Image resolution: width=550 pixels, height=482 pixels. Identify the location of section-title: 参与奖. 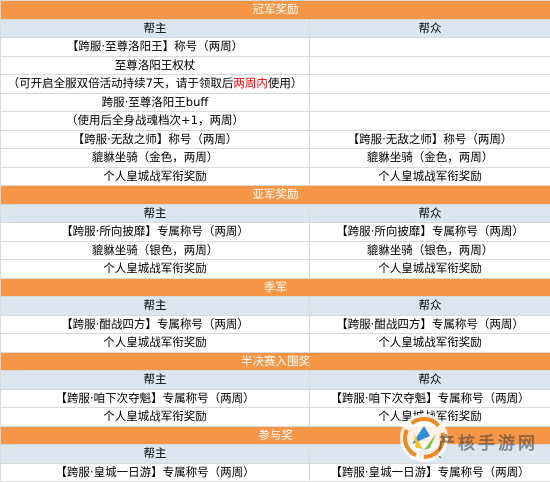
(275, 435).